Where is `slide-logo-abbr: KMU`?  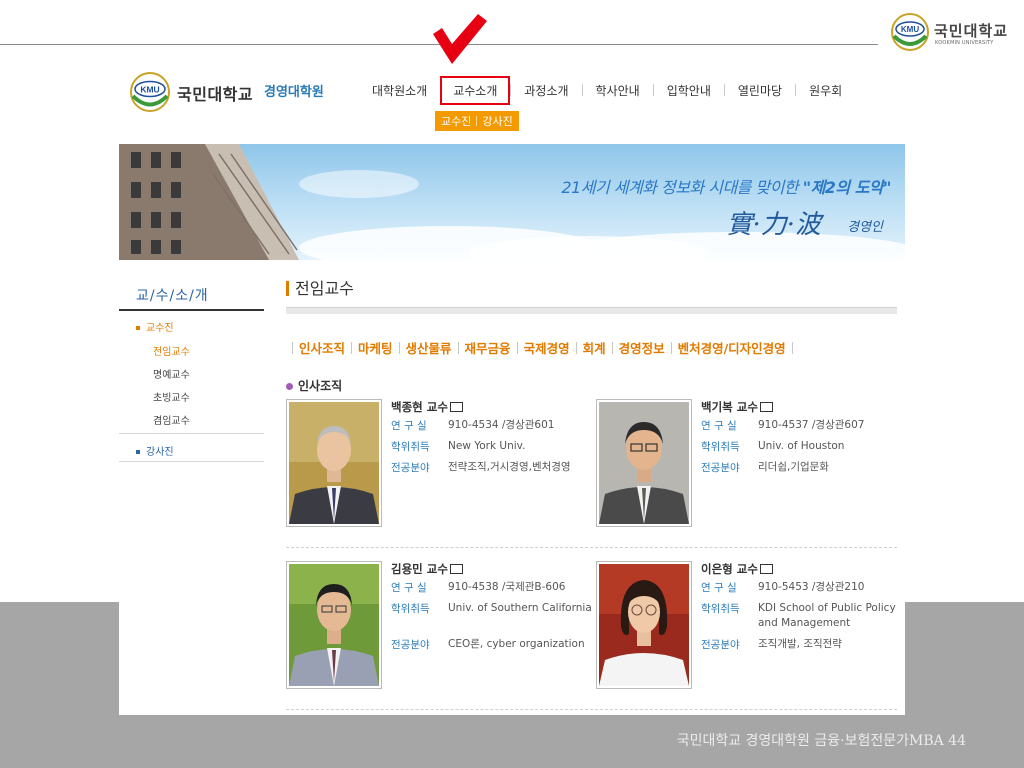 slide-logo-abbr: KMU is located at coordinates (910, 29).